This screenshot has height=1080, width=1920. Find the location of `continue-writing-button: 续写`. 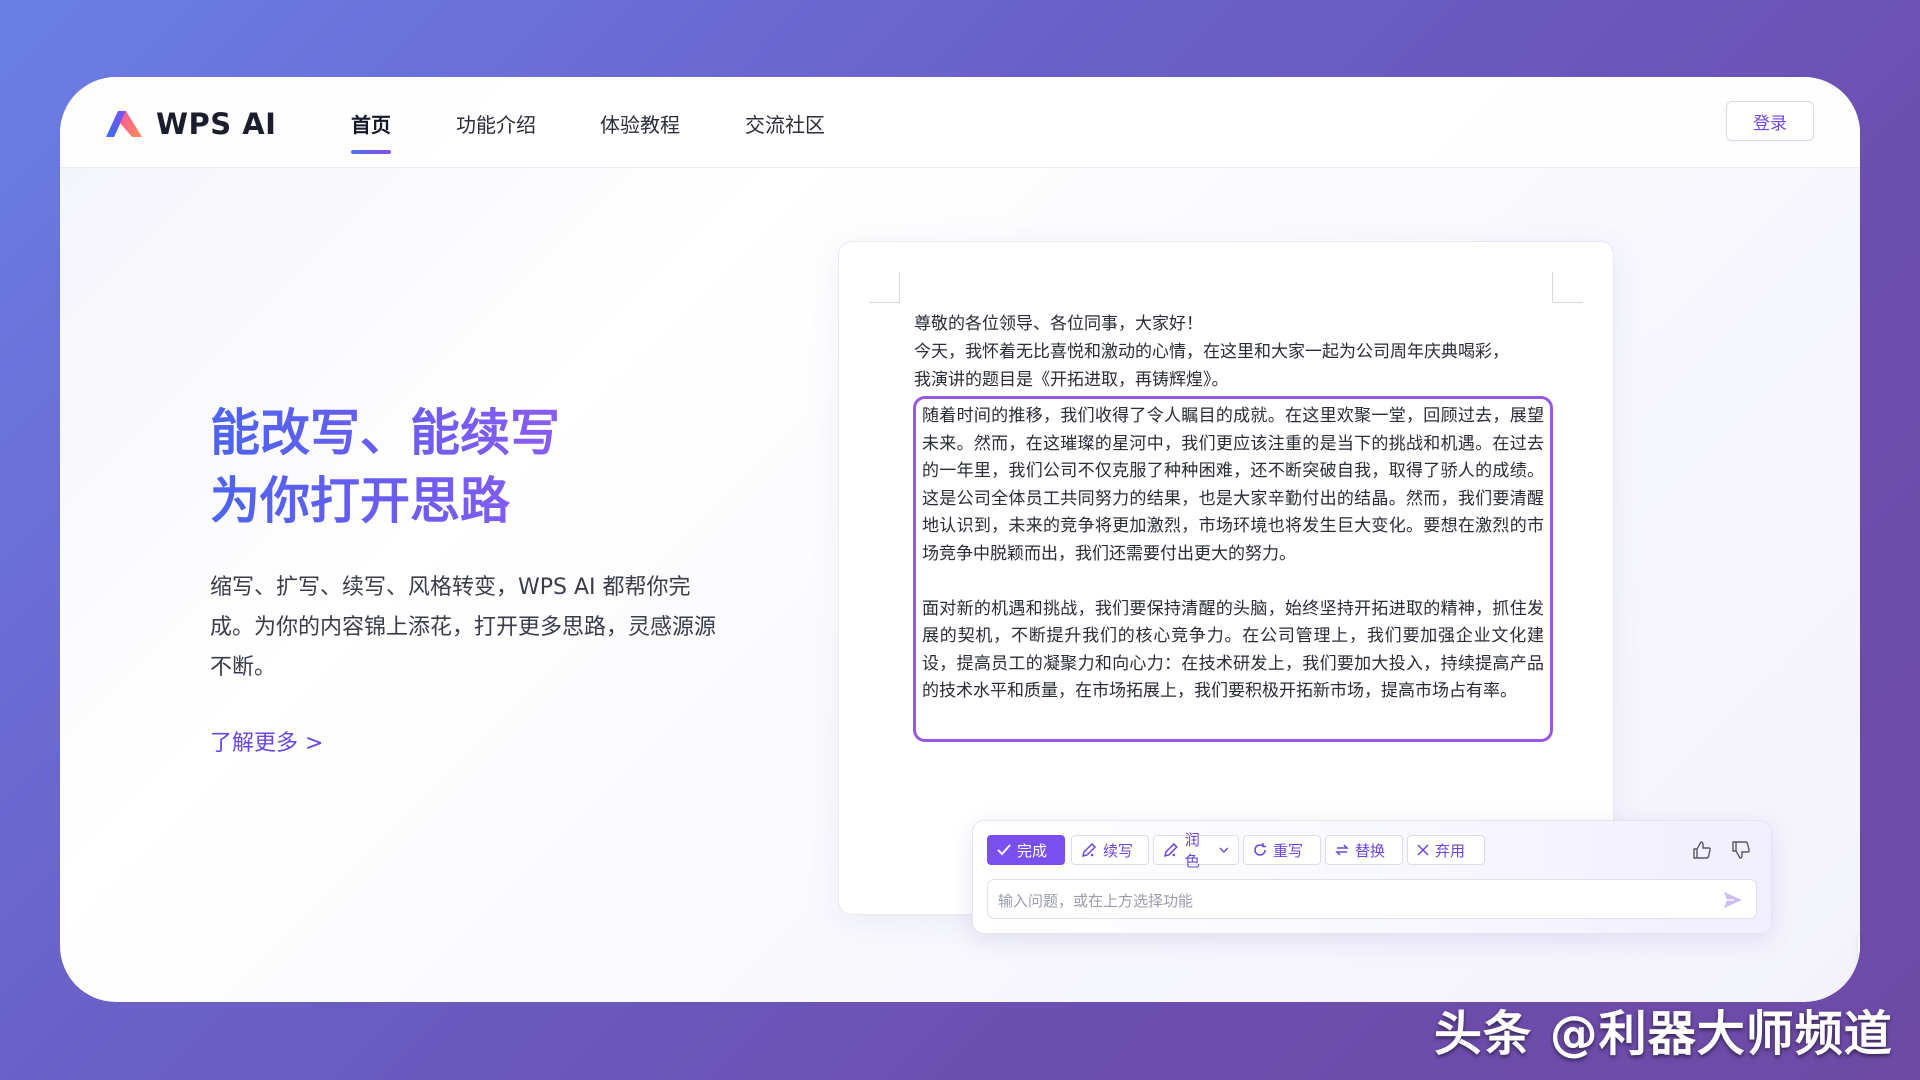

continue-writing-button: 续写 is located at coordinates (1110, 850).